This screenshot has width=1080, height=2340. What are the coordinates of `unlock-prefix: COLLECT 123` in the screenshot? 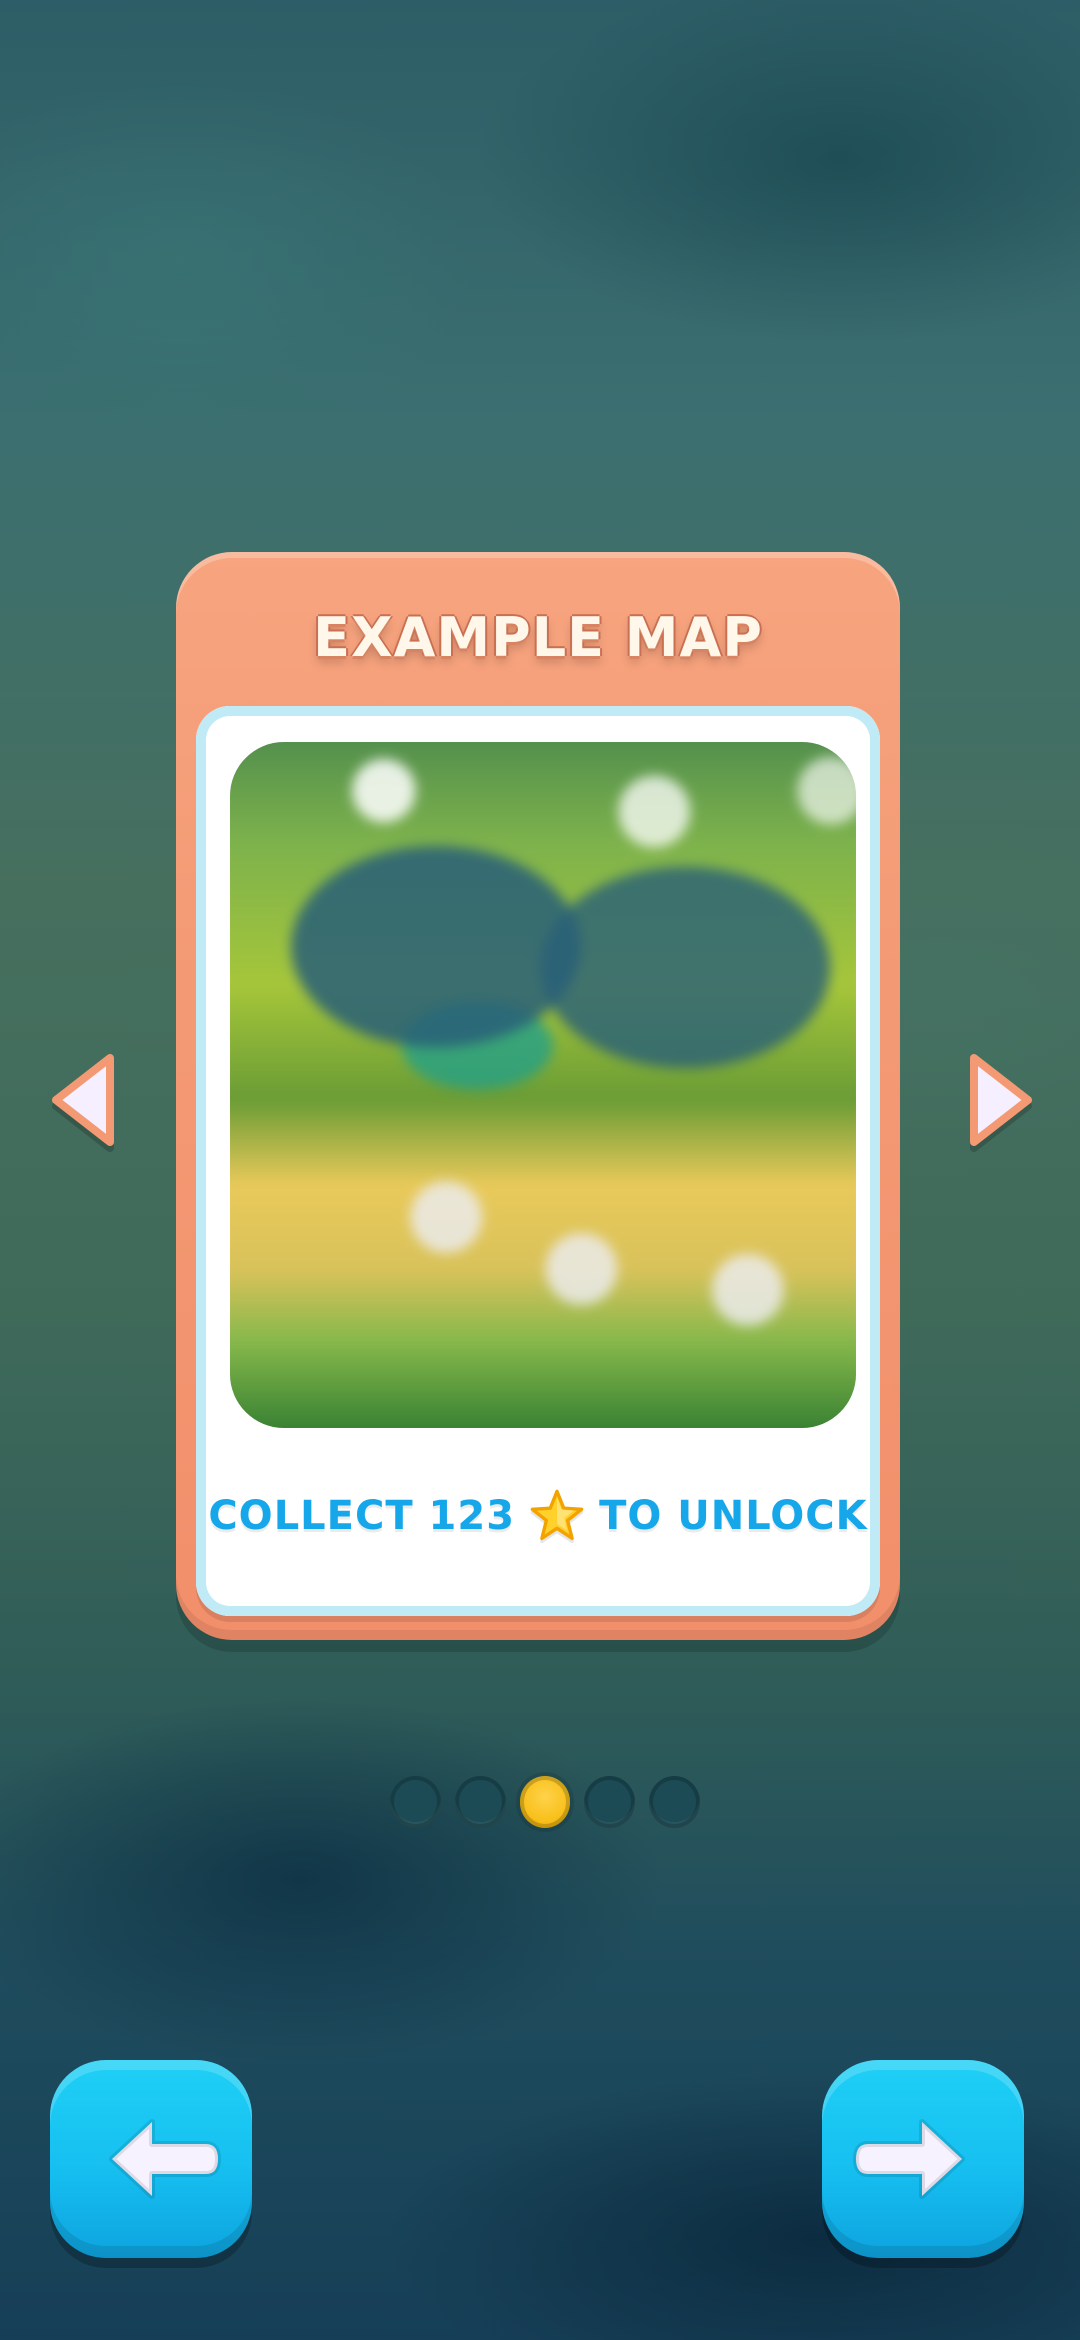 It's located at (362, 1516).